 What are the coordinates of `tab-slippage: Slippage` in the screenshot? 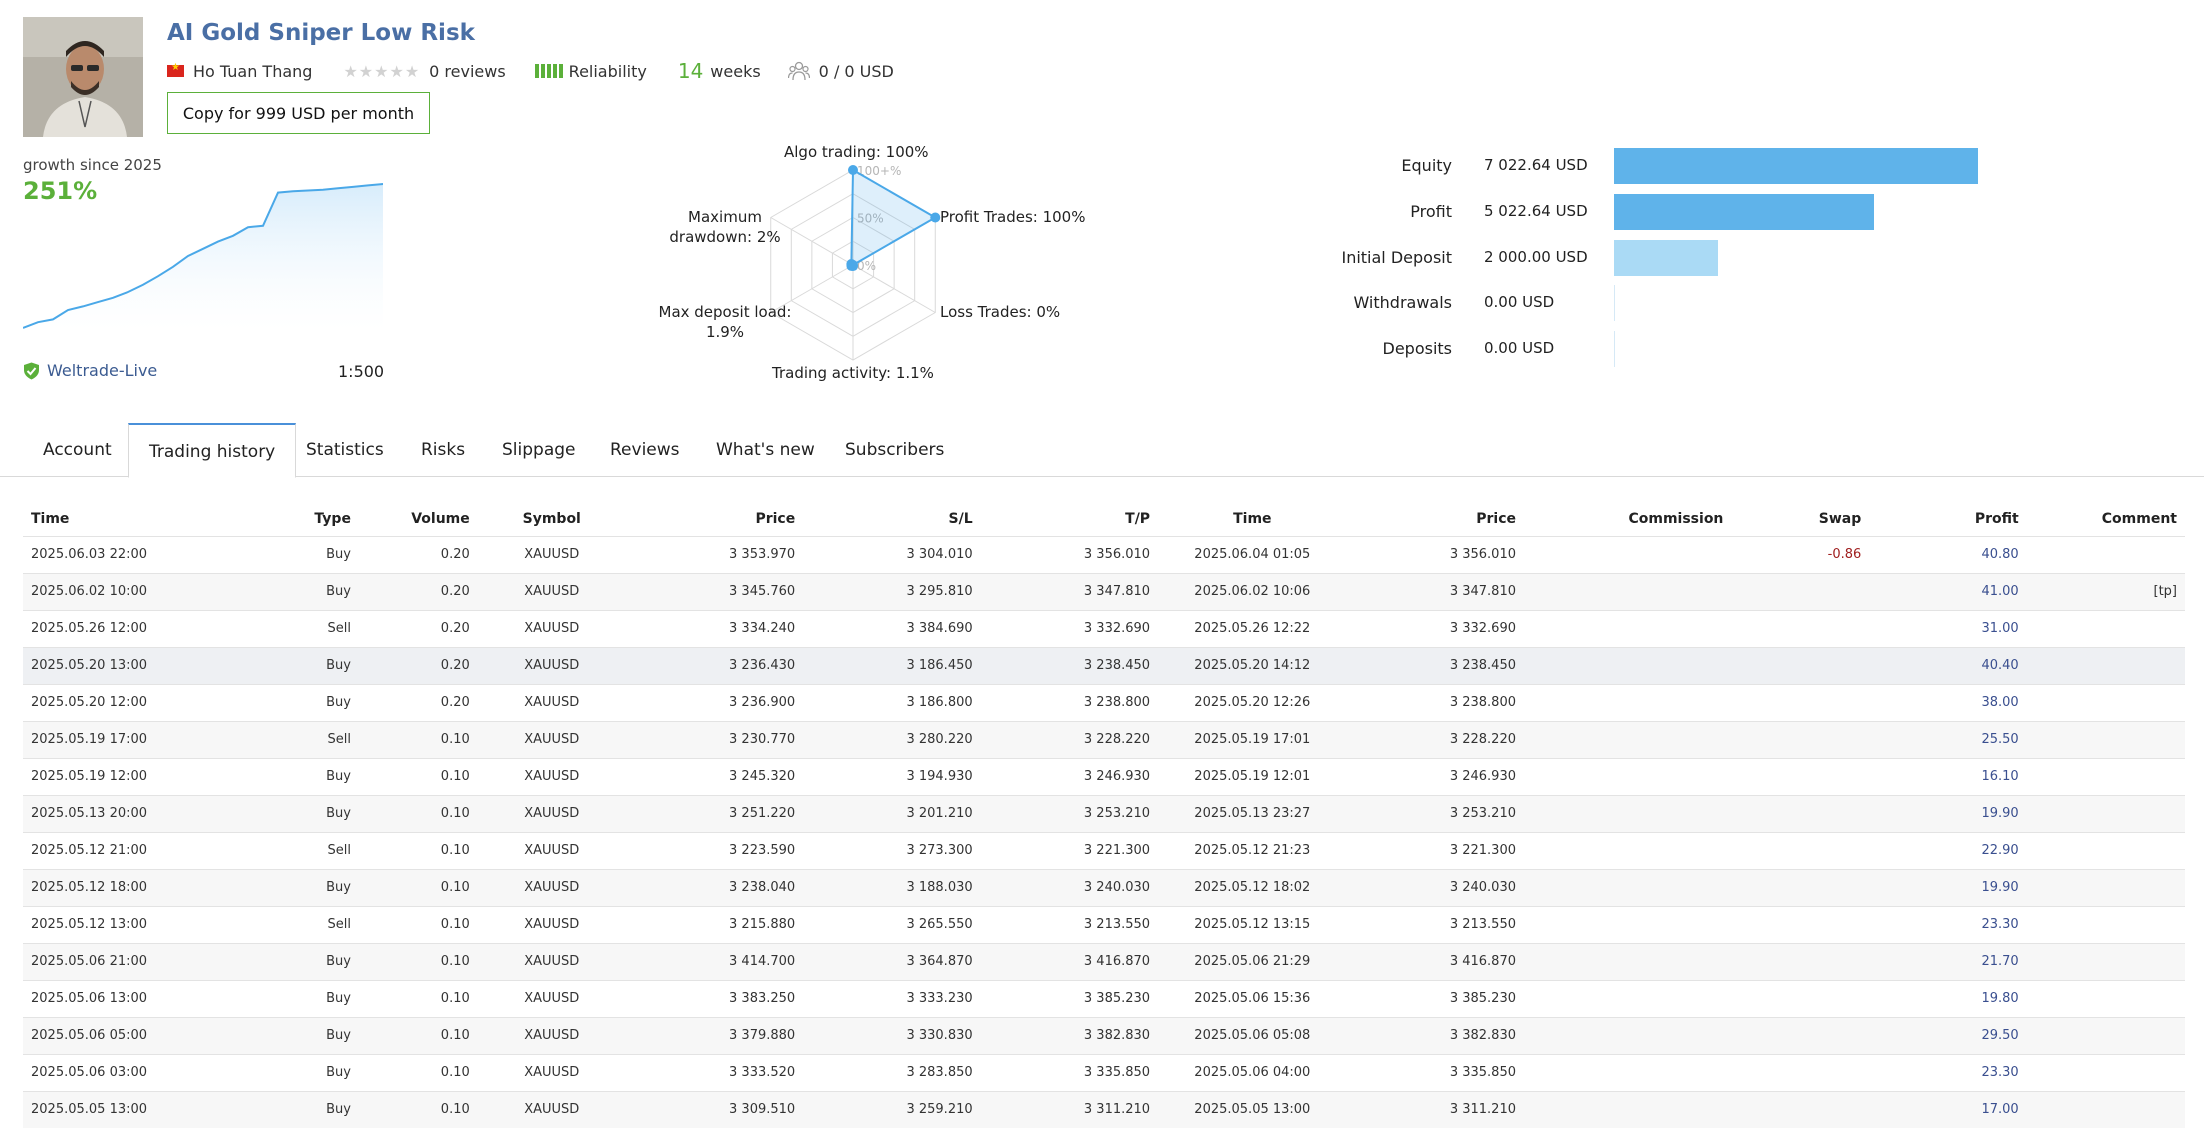 It's located at (539, 450).